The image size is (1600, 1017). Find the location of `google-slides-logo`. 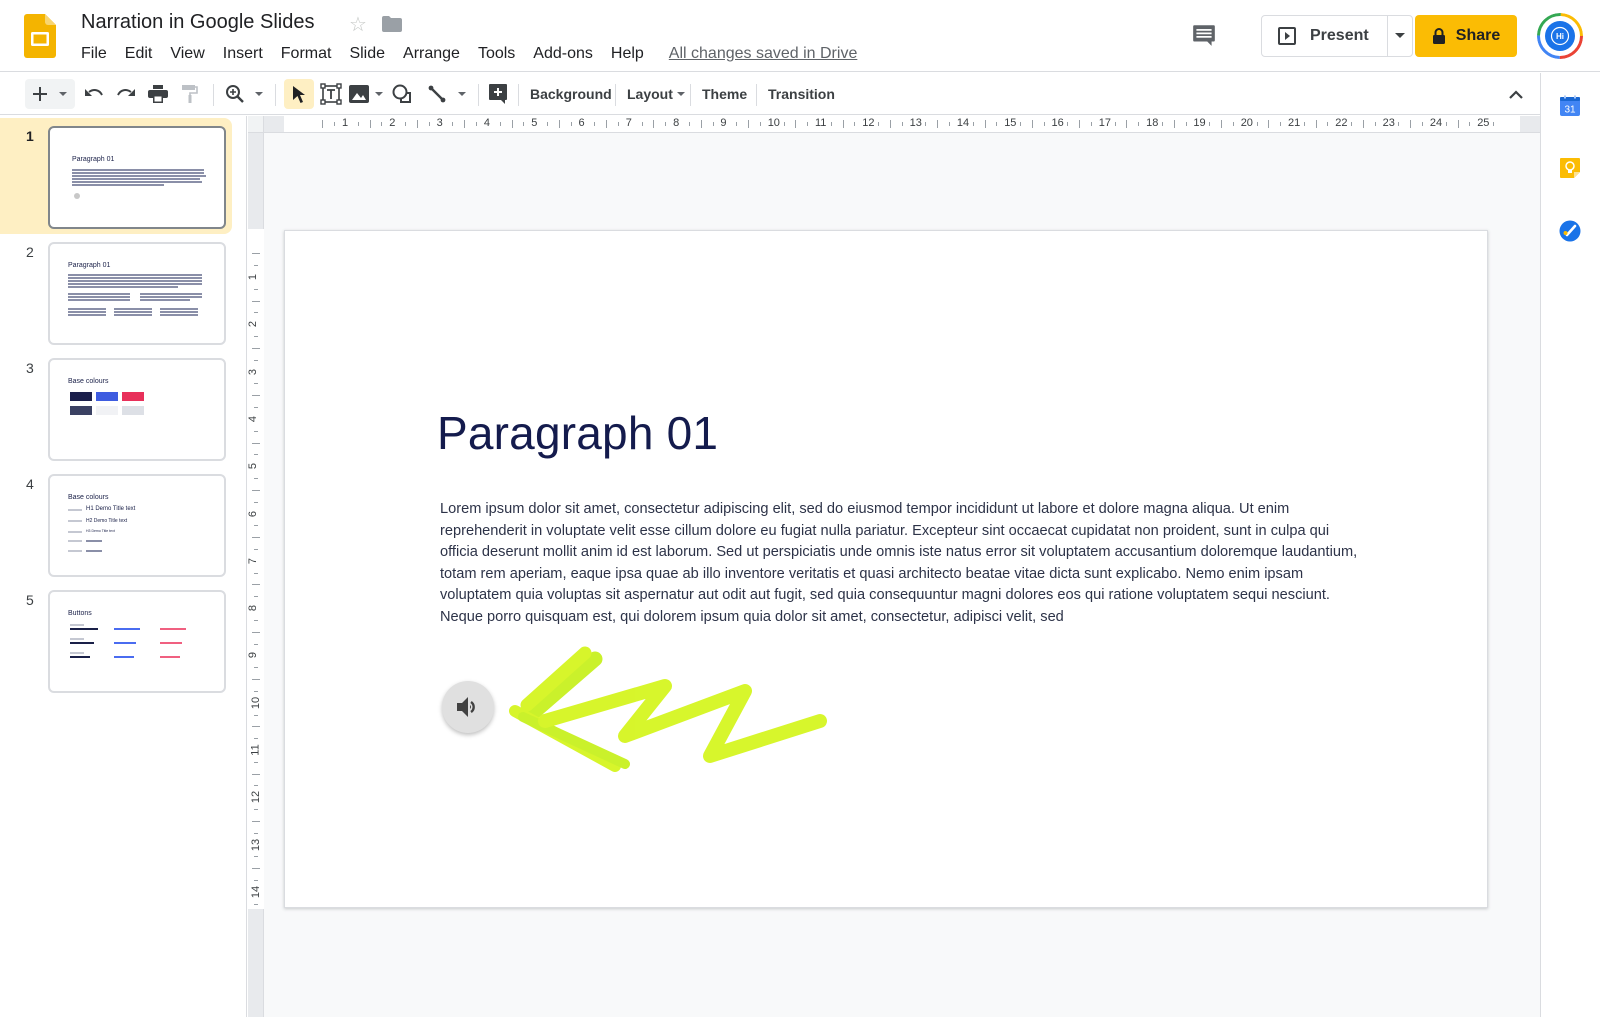

google-slides-logo is located at coordinates (40, 36).